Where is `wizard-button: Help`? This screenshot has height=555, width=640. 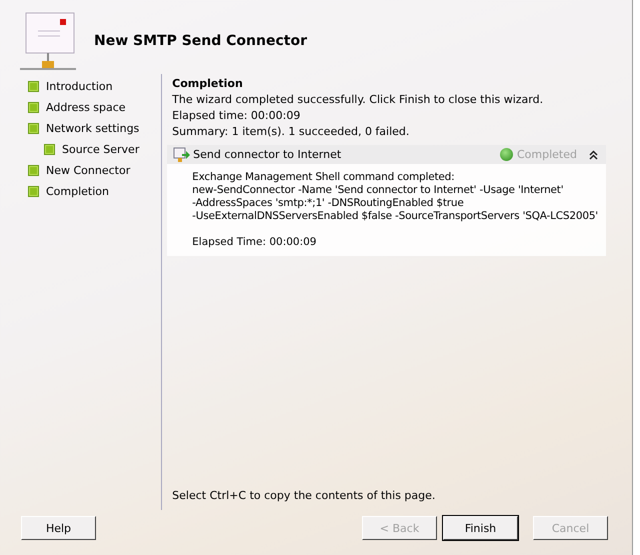 wizard-button: Help is located at coordinates (58, 528).